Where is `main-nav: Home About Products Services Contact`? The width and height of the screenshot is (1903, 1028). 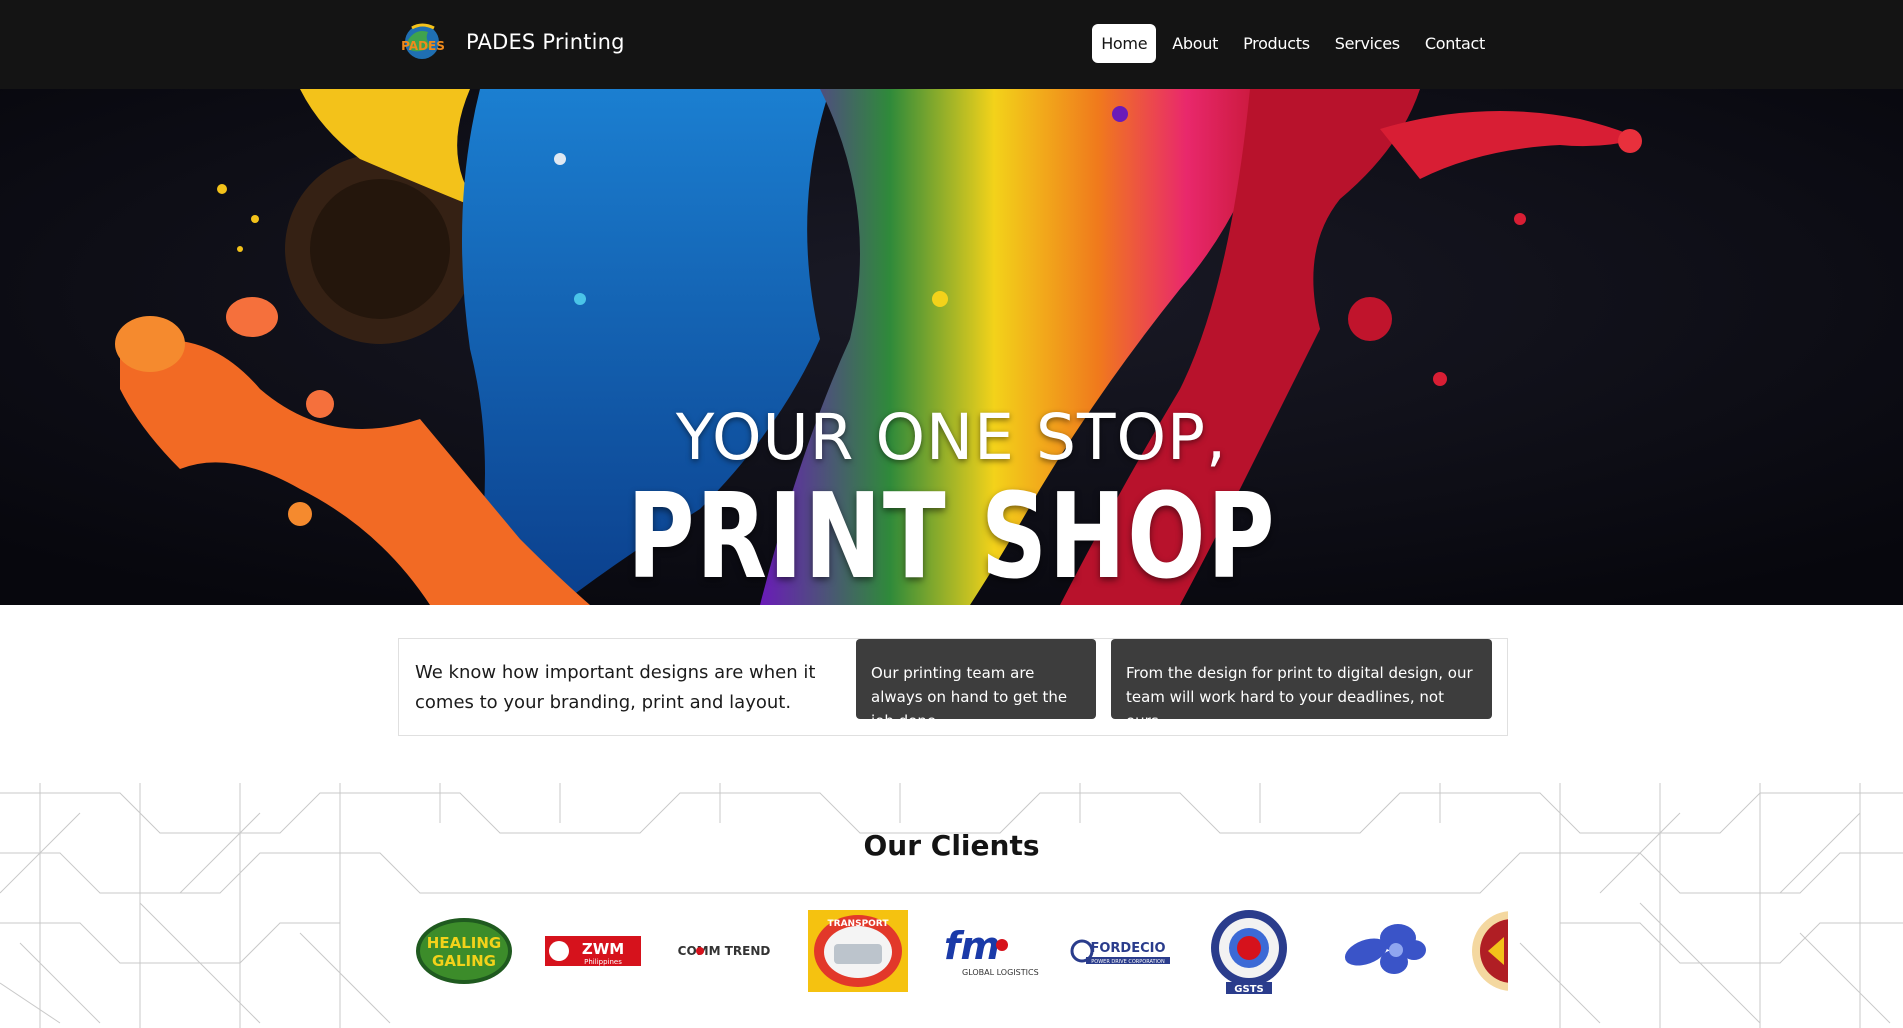 main-nav: Home About Products Services Contact is located at coordinates (1293, 43).